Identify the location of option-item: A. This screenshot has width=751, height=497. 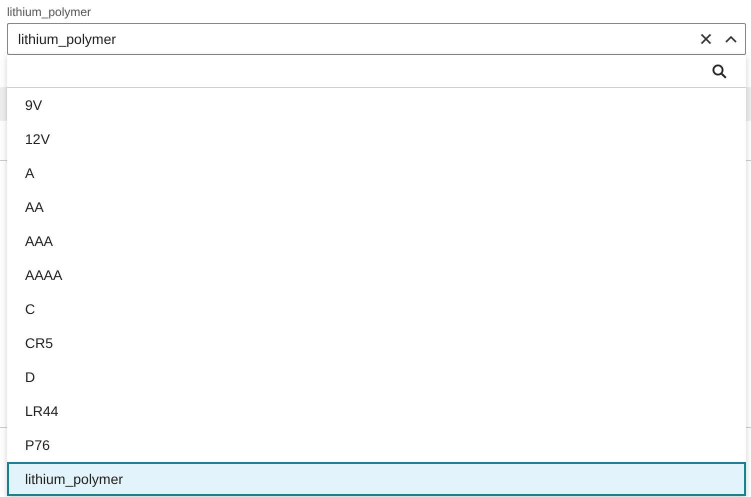
(376, 173).